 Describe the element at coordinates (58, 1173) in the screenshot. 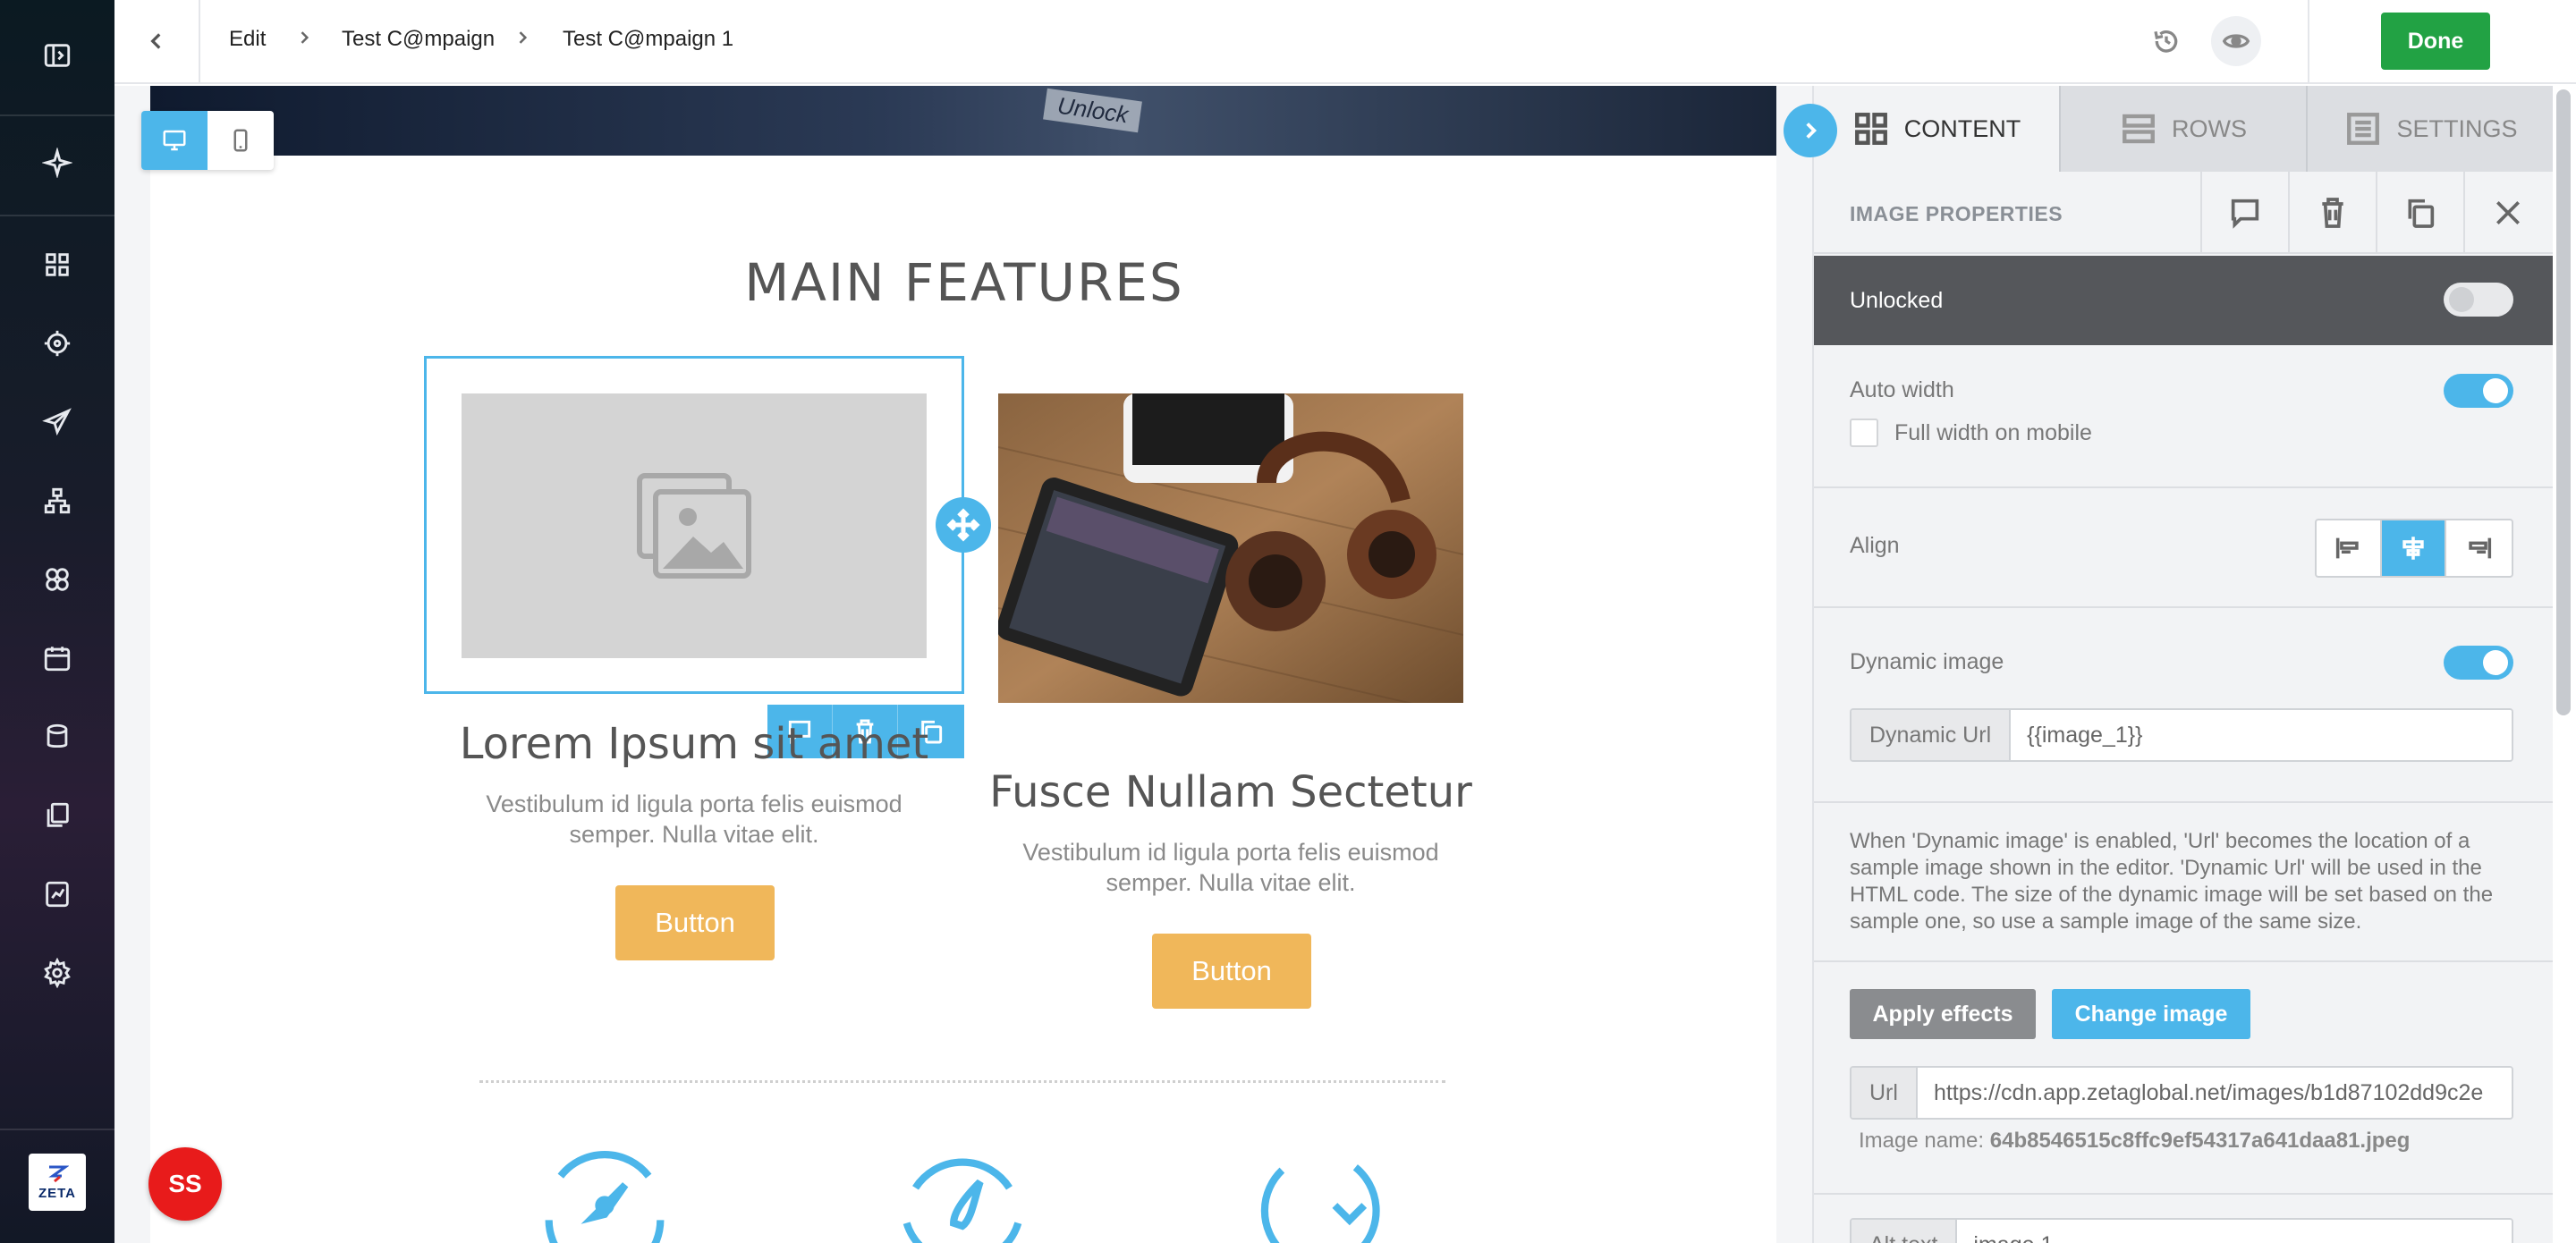

I see `zeta-mark-icon` at that location.